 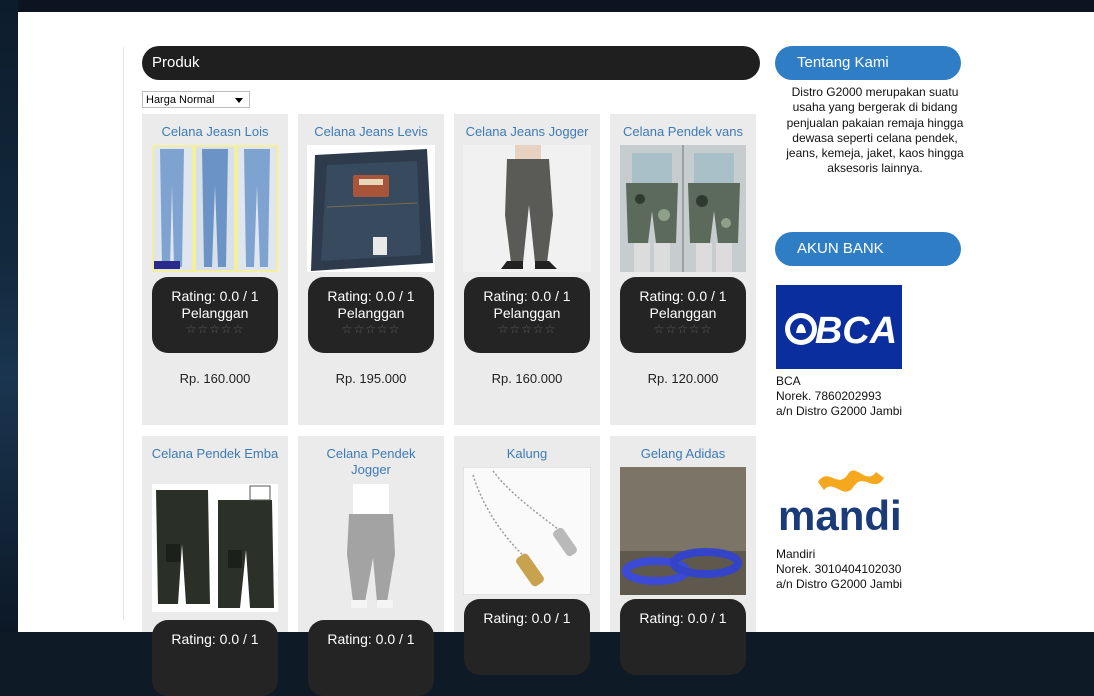 I want to click on bank-header: AKUN BANK, so click(x=868, y=249).